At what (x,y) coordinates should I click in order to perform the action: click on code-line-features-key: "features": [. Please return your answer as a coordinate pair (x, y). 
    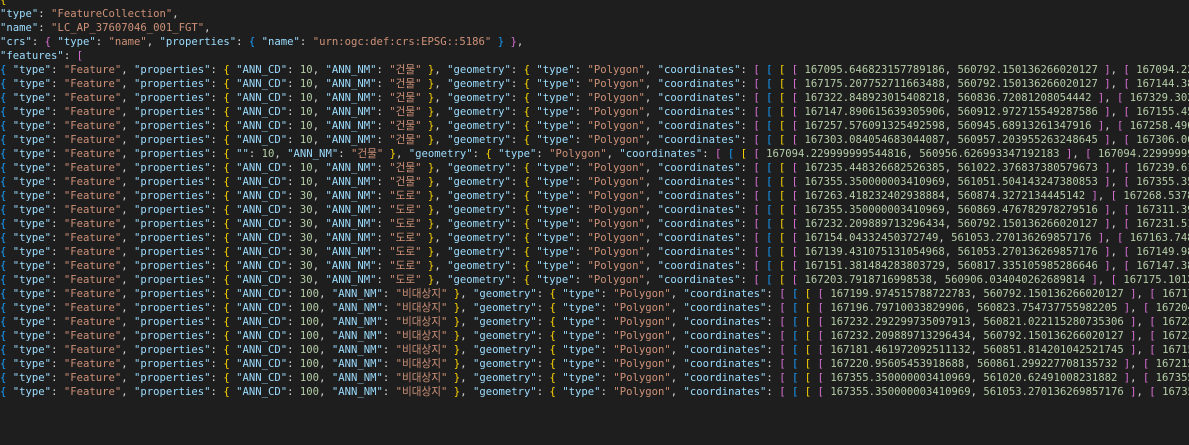
    Looking at the image, I should click on (41, 56).